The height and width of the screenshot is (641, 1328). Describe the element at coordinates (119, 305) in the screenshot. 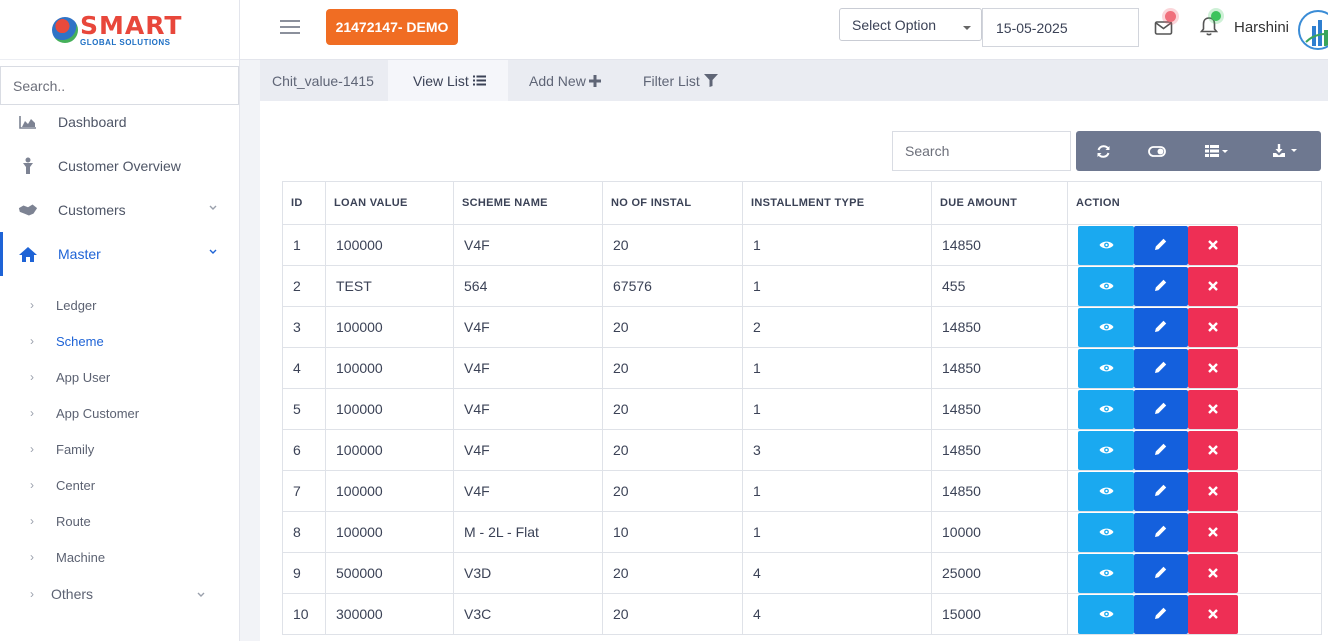

I see `sidebar-sub-ledger: › Ledger` at that location.